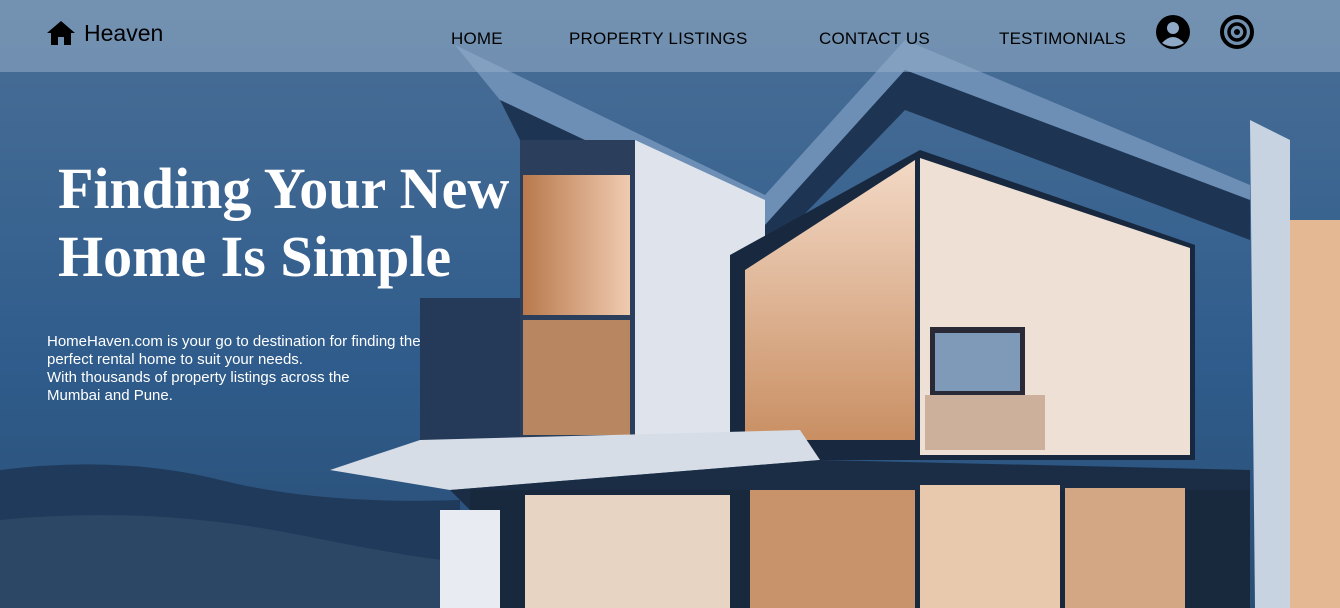  What do you see at coordinates (308, 223) in the screenshot?
I see `hero-headline: Finding Your New Home Is Simple` at bounding box center [308, 223].